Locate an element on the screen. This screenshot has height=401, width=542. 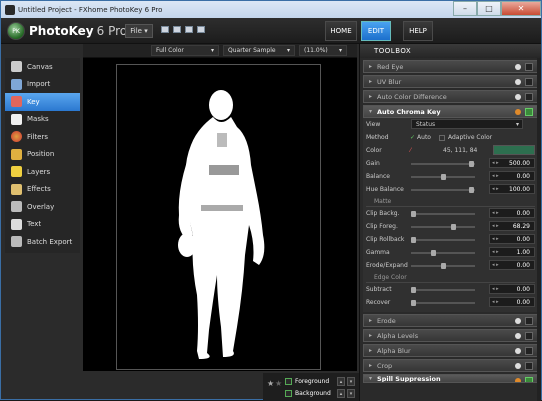
quality-select: Quarter Sample ▾ is located at coordinates (259, 50).